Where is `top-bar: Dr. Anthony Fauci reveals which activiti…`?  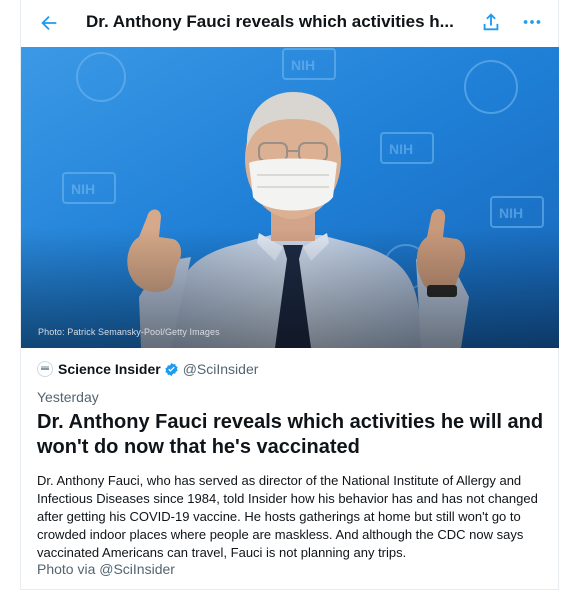 top-bar: Dr. Anthony Fauci reveals which activiti… is located at coordinates (289, 23).